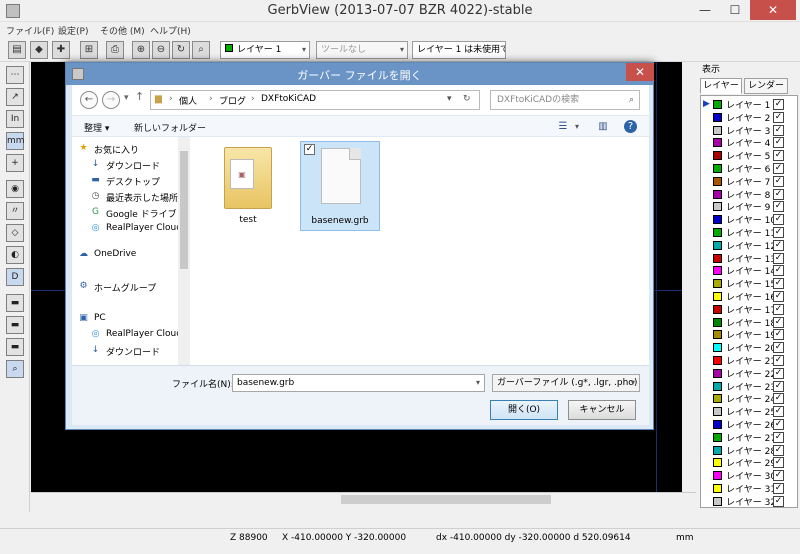 The image size is (800, 554). What do you see at coordinates (15, 189) in the screenshot?
I see `flash-icon: ◉` at bounding box center [15, 189].